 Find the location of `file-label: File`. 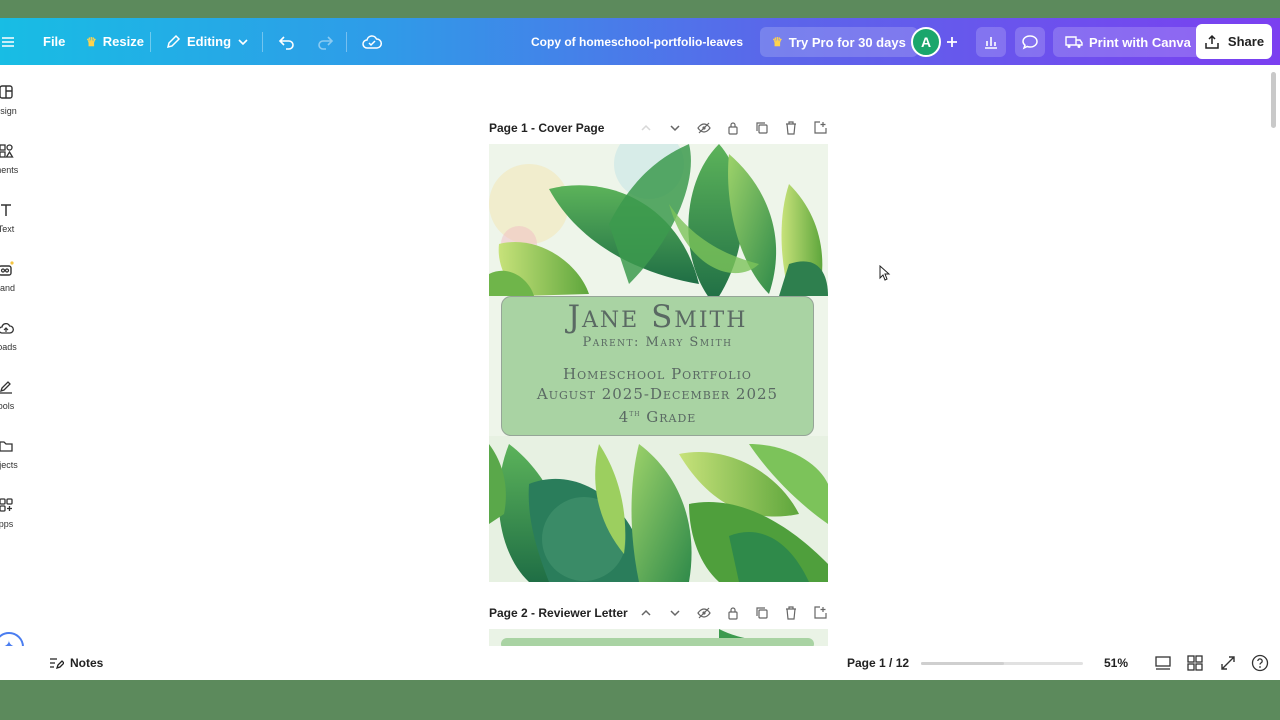

file-label: File is located at coordinates (54, 41).